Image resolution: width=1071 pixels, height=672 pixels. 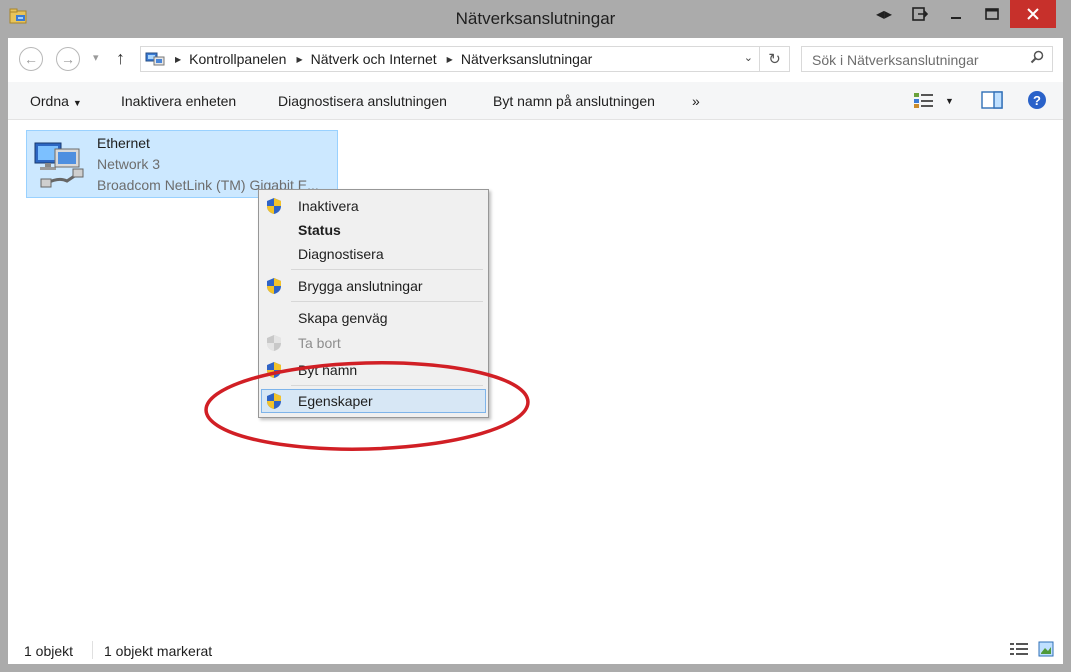 I want to click on search-box, so click(x=927, y=59).